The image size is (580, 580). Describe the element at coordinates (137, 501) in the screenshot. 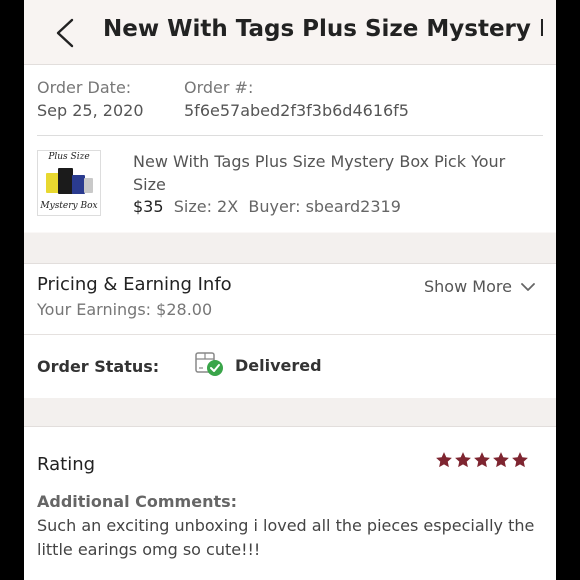

I see `comments-label: Additional Comments:` at that location.